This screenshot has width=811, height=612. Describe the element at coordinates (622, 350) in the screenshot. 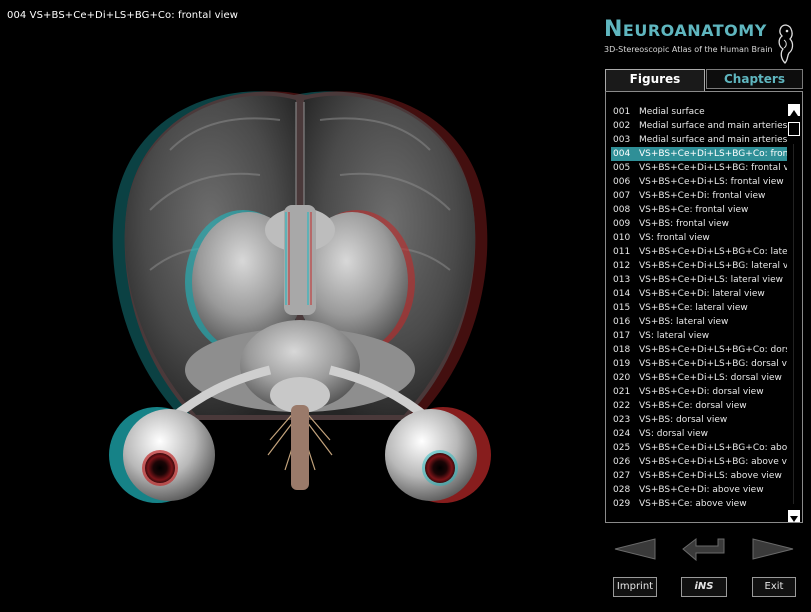

I see `figure-number: 018` at that location.